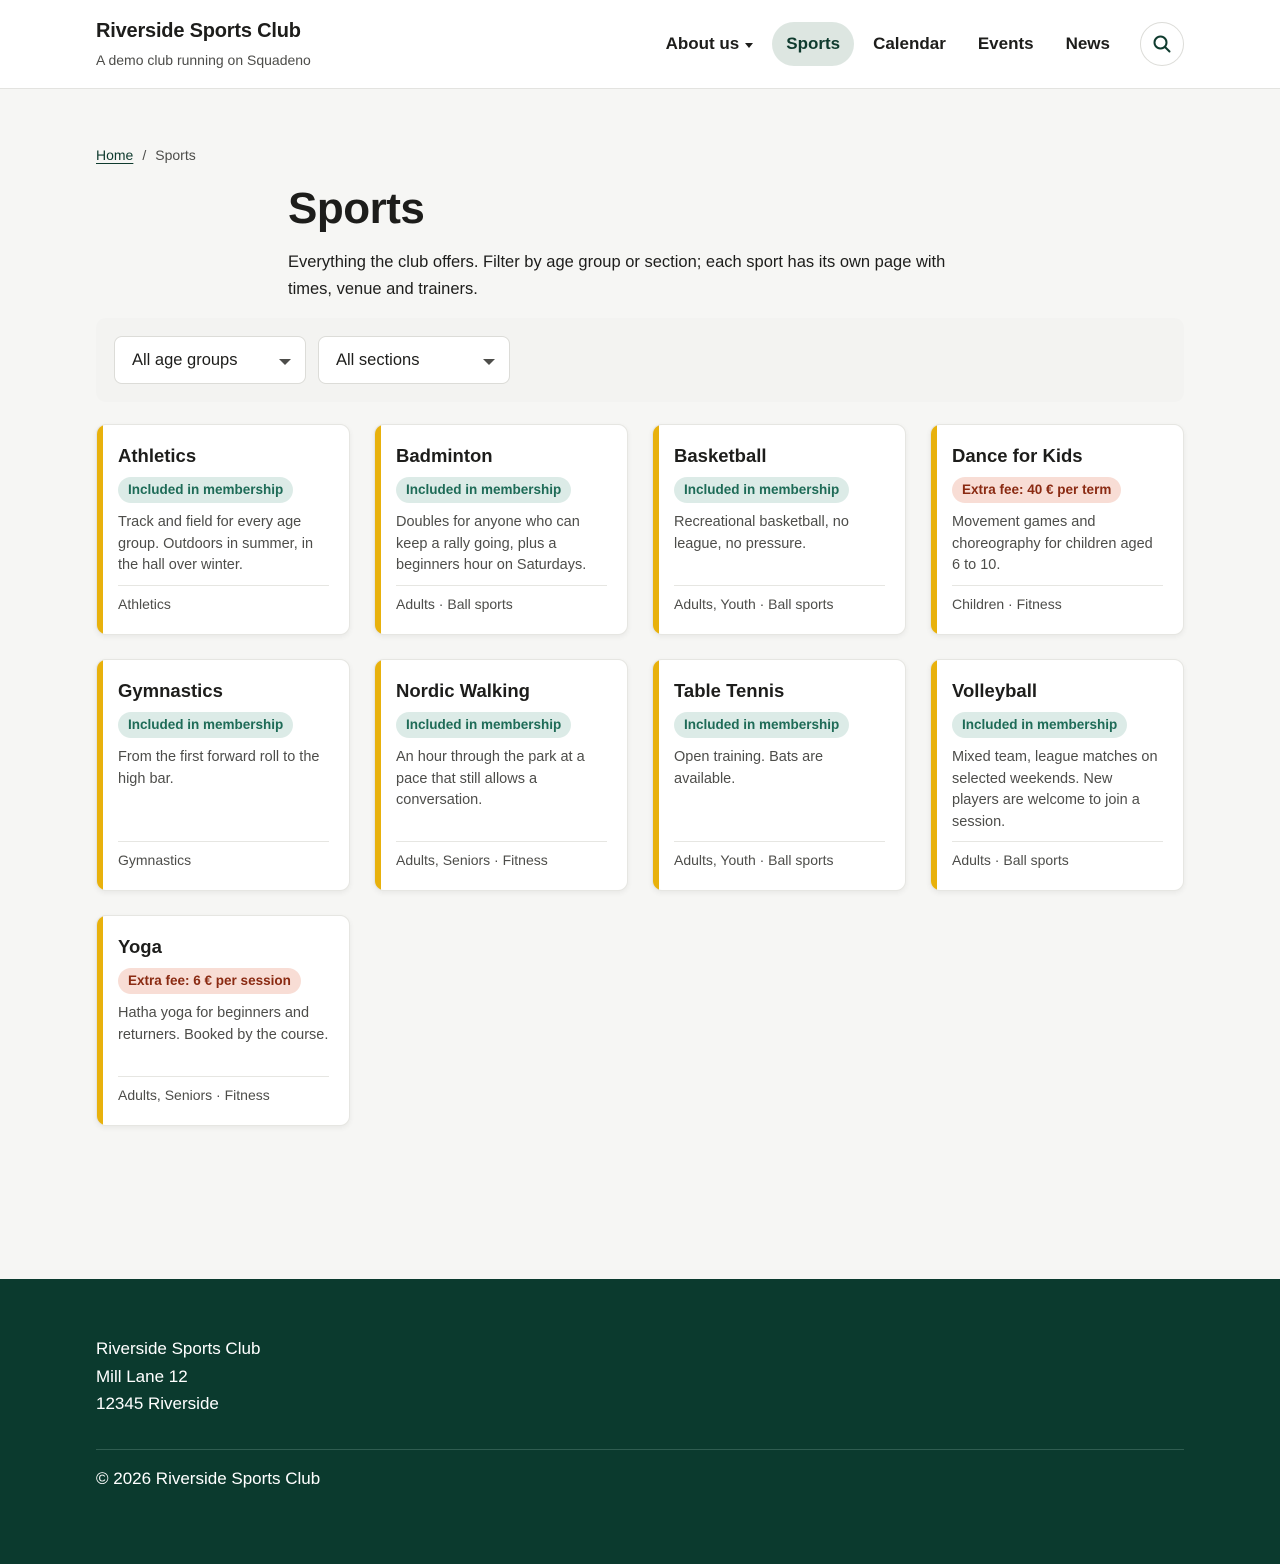  I want to click on search-icon, so click(1162, 44).